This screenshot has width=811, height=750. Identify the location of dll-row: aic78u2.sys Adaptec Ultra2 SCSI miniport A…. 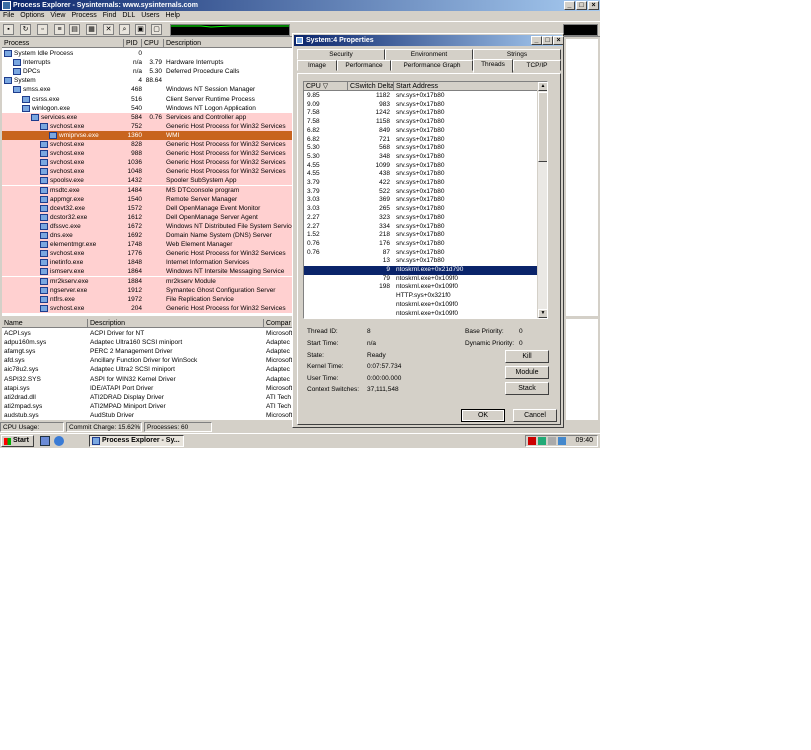
(147, 369).